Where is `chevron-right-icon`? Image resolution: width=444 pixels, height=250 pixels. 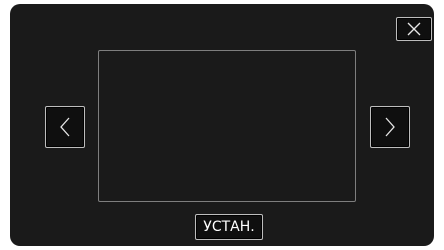 chevron-right-icon is located at coordinates (390, 127).